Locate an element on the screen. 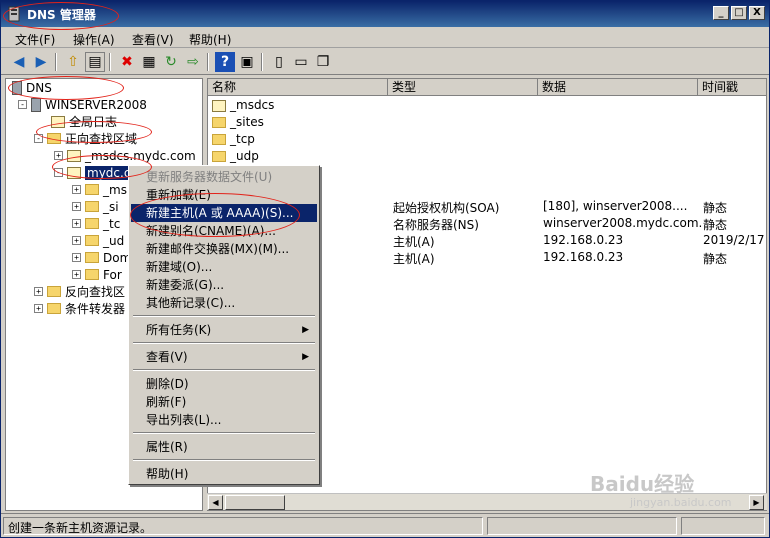 Image resolution: width=770 pixels, height=538 pixels. list-item-folder: _msdcs is located at coordinates (487, 105).